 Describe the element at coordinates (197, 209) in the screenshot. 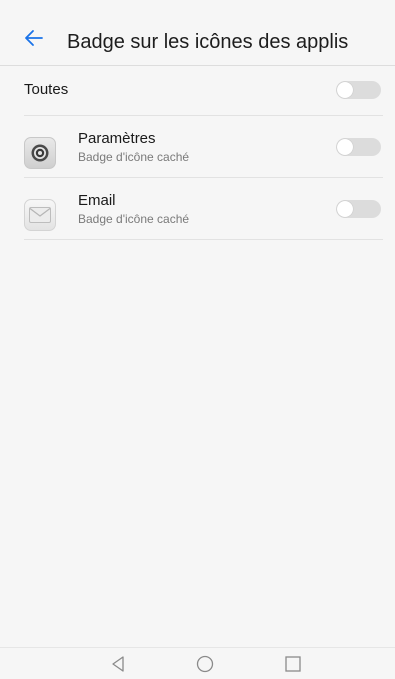

I see `app-row-email: Email Badge d'icône caché` at that location.